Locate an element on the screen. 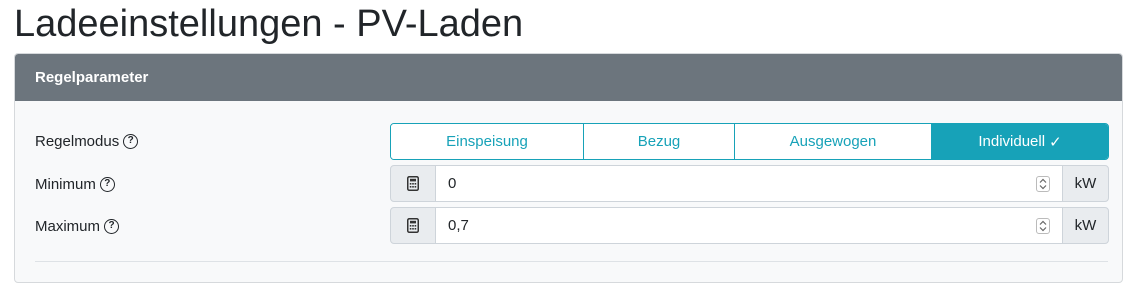 The image size is (1137, 283). minimum-label-wrap: Minimum ? is located at coordinates (75, 184).